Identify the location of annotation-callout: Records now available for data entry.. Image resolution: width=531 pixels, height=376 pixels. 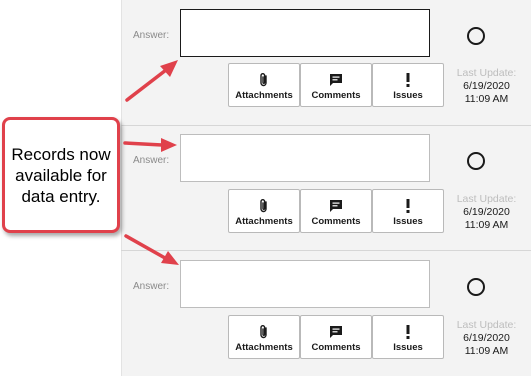
(61, 175).